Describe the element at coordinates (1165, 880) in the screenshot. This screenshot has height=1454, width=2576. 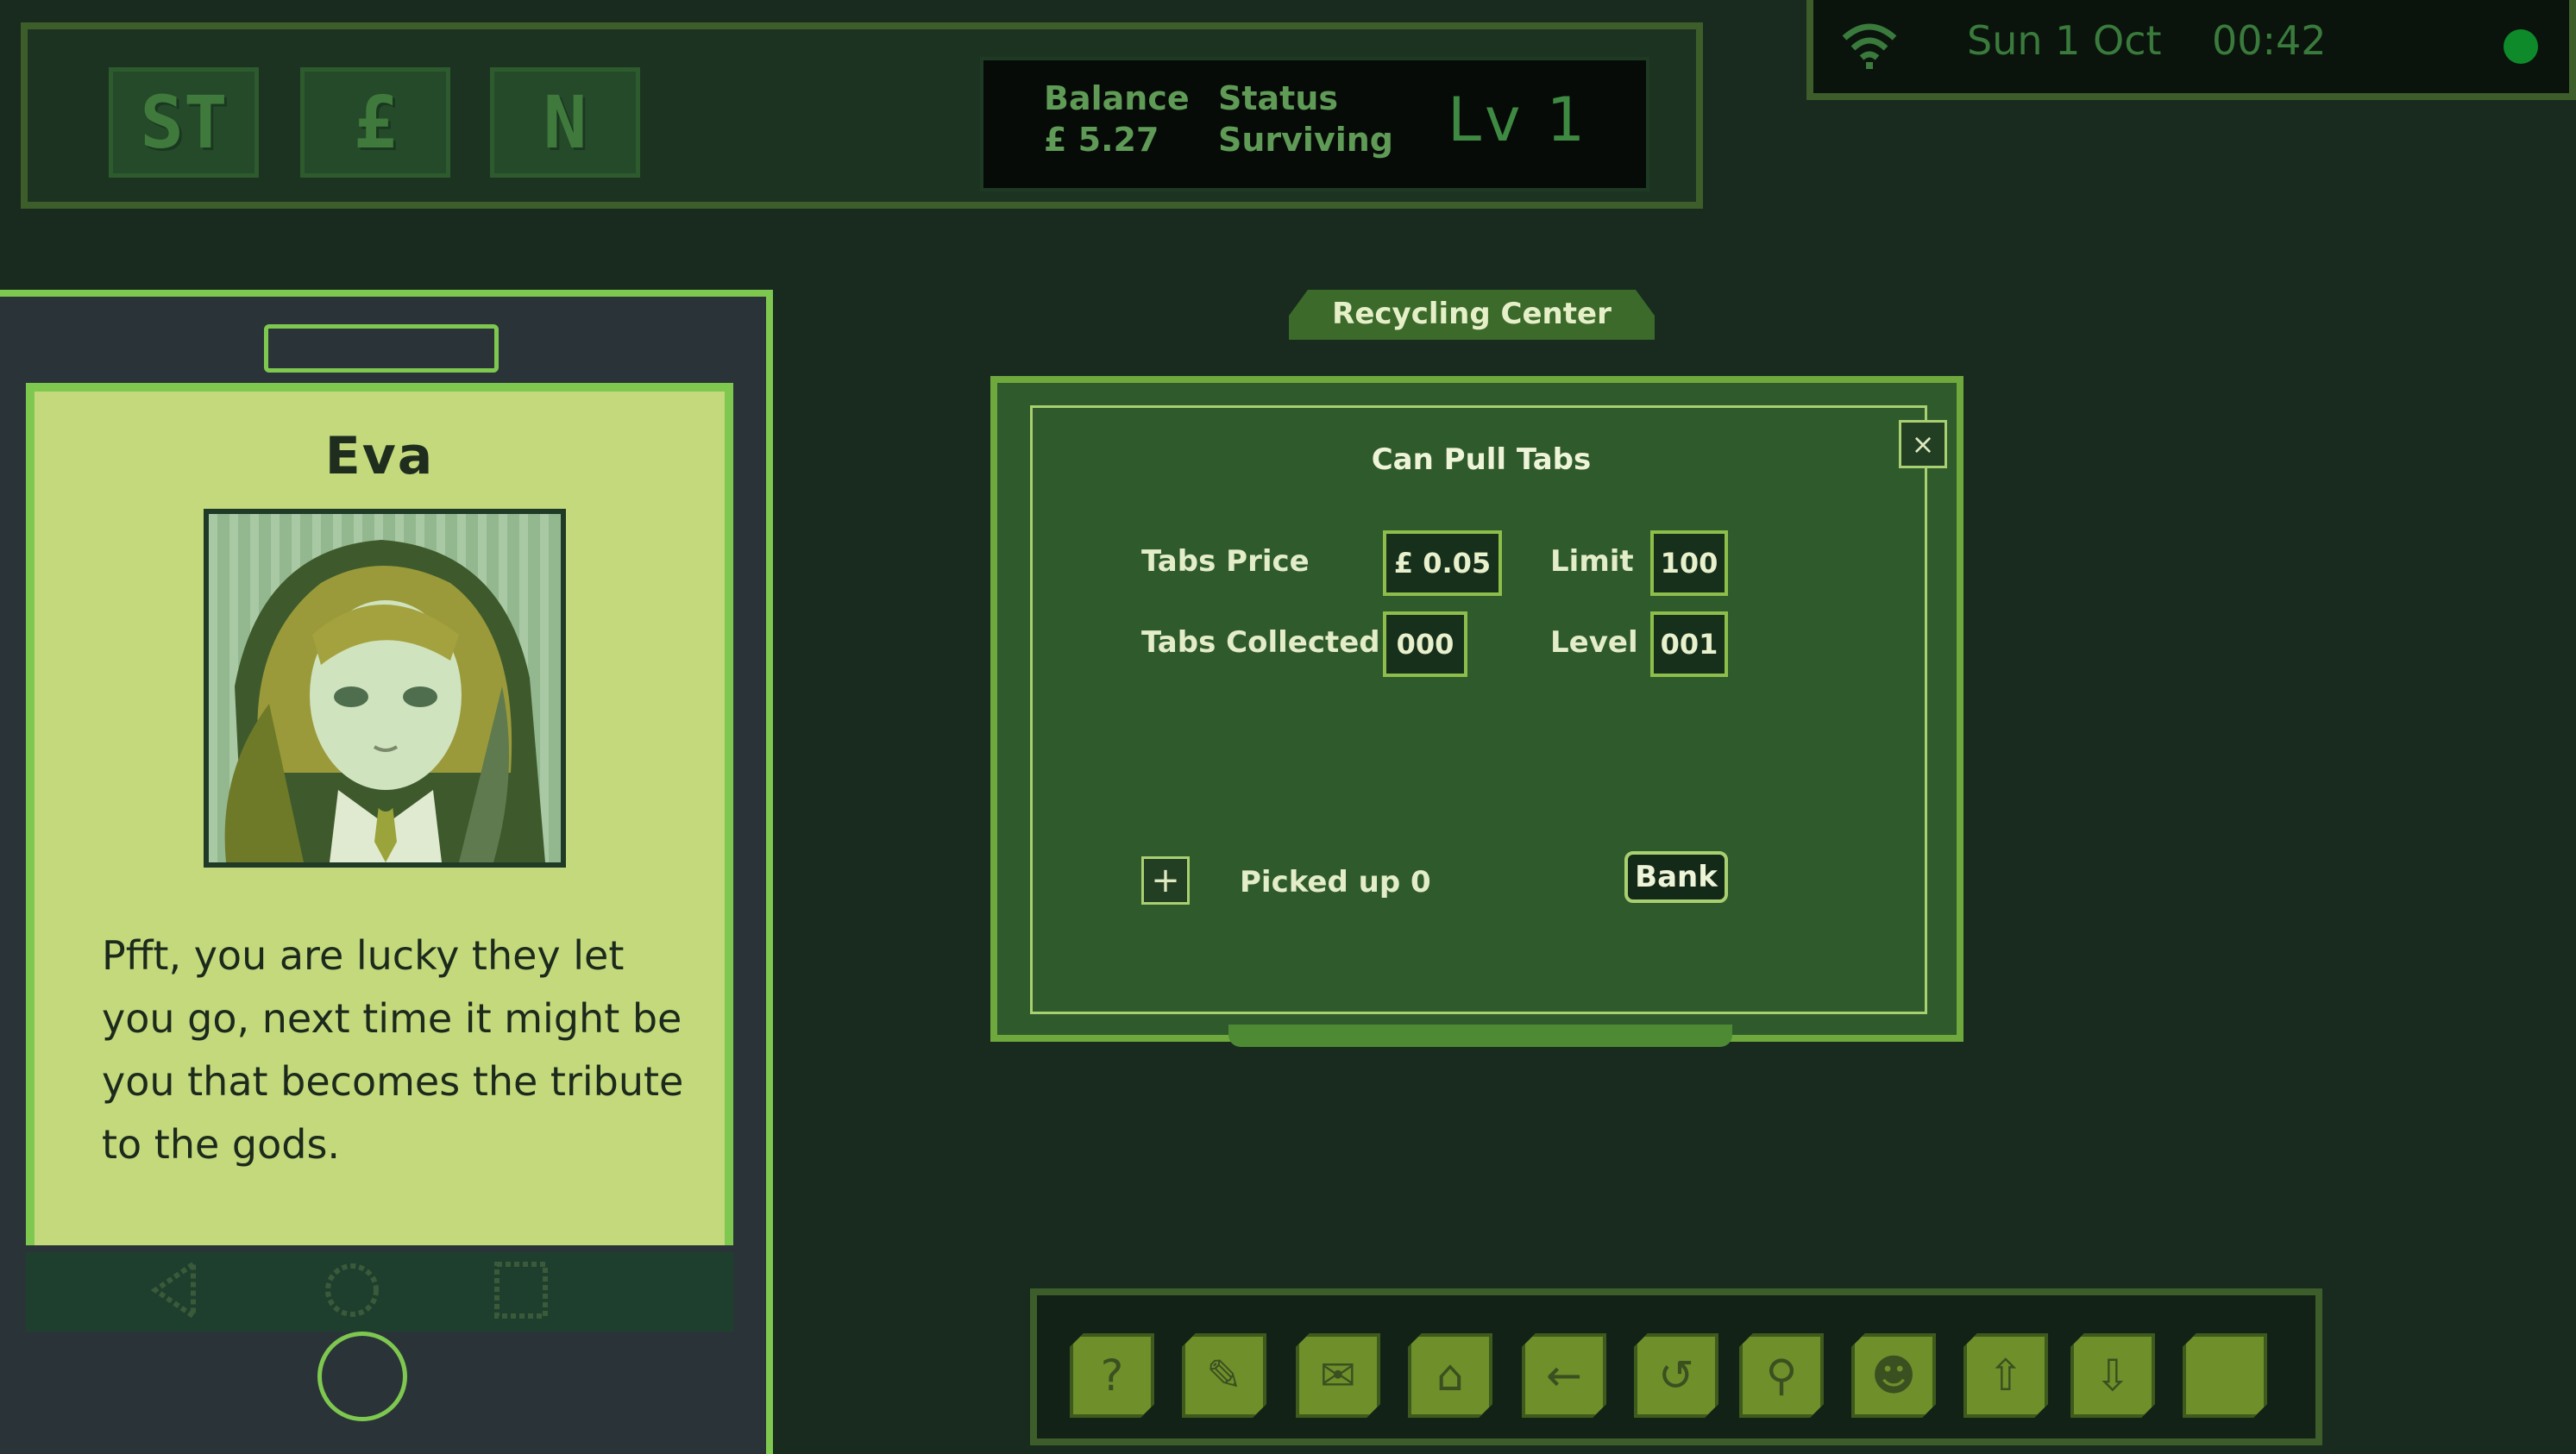
I see `pick-up-plus-button: +` at that location.